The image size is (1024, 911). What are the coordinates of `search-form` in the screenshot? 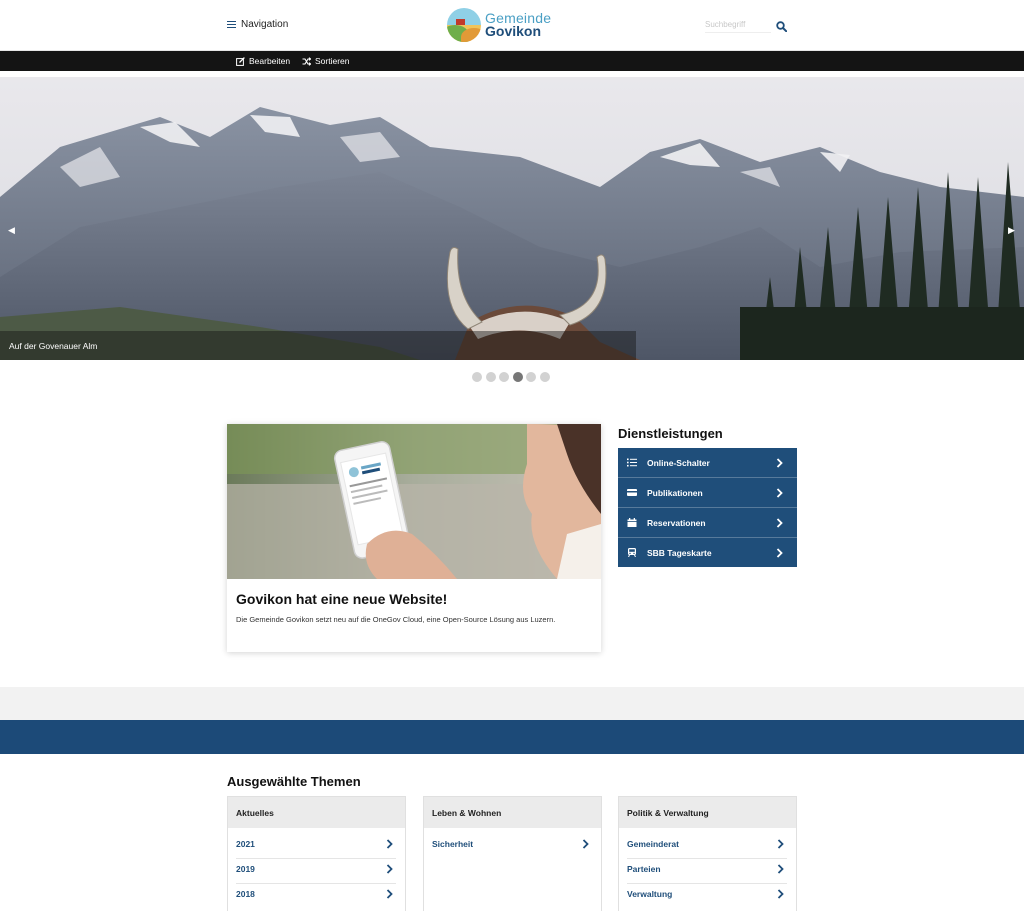 It's located at (751, 25).